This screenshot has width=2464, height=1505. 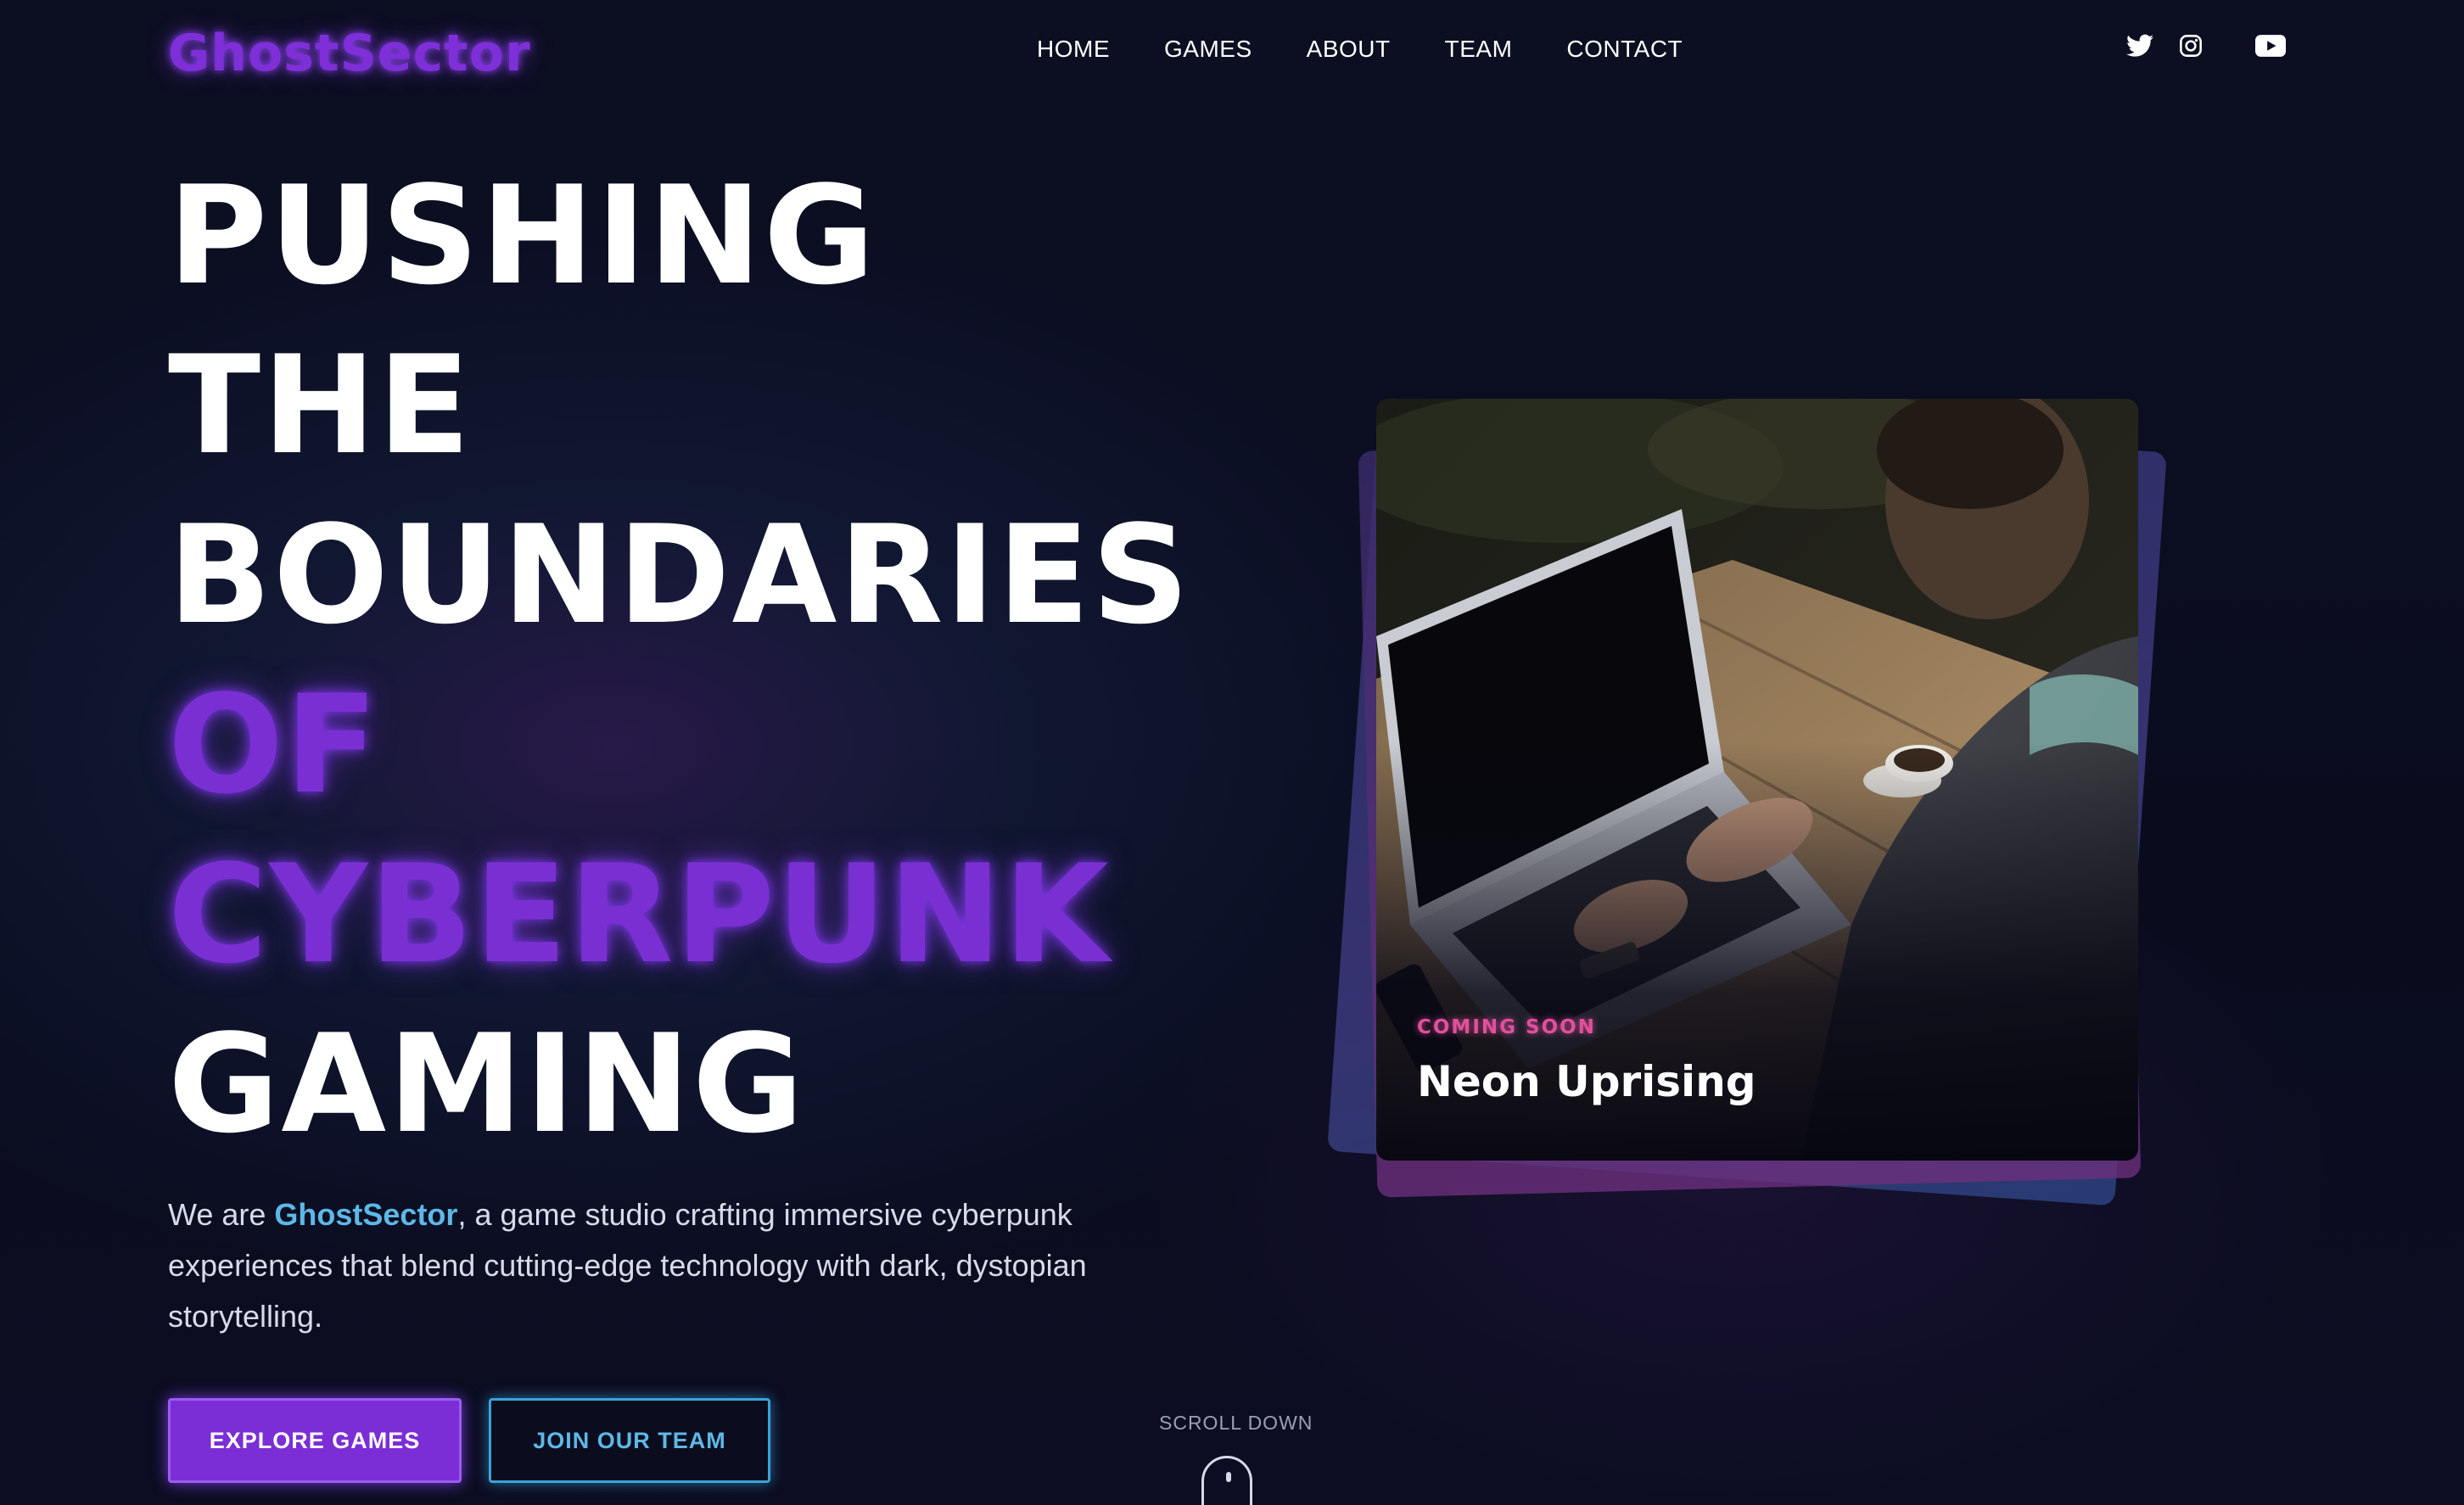 I want to click on twitter-icon, so click(x=2139, y=47).